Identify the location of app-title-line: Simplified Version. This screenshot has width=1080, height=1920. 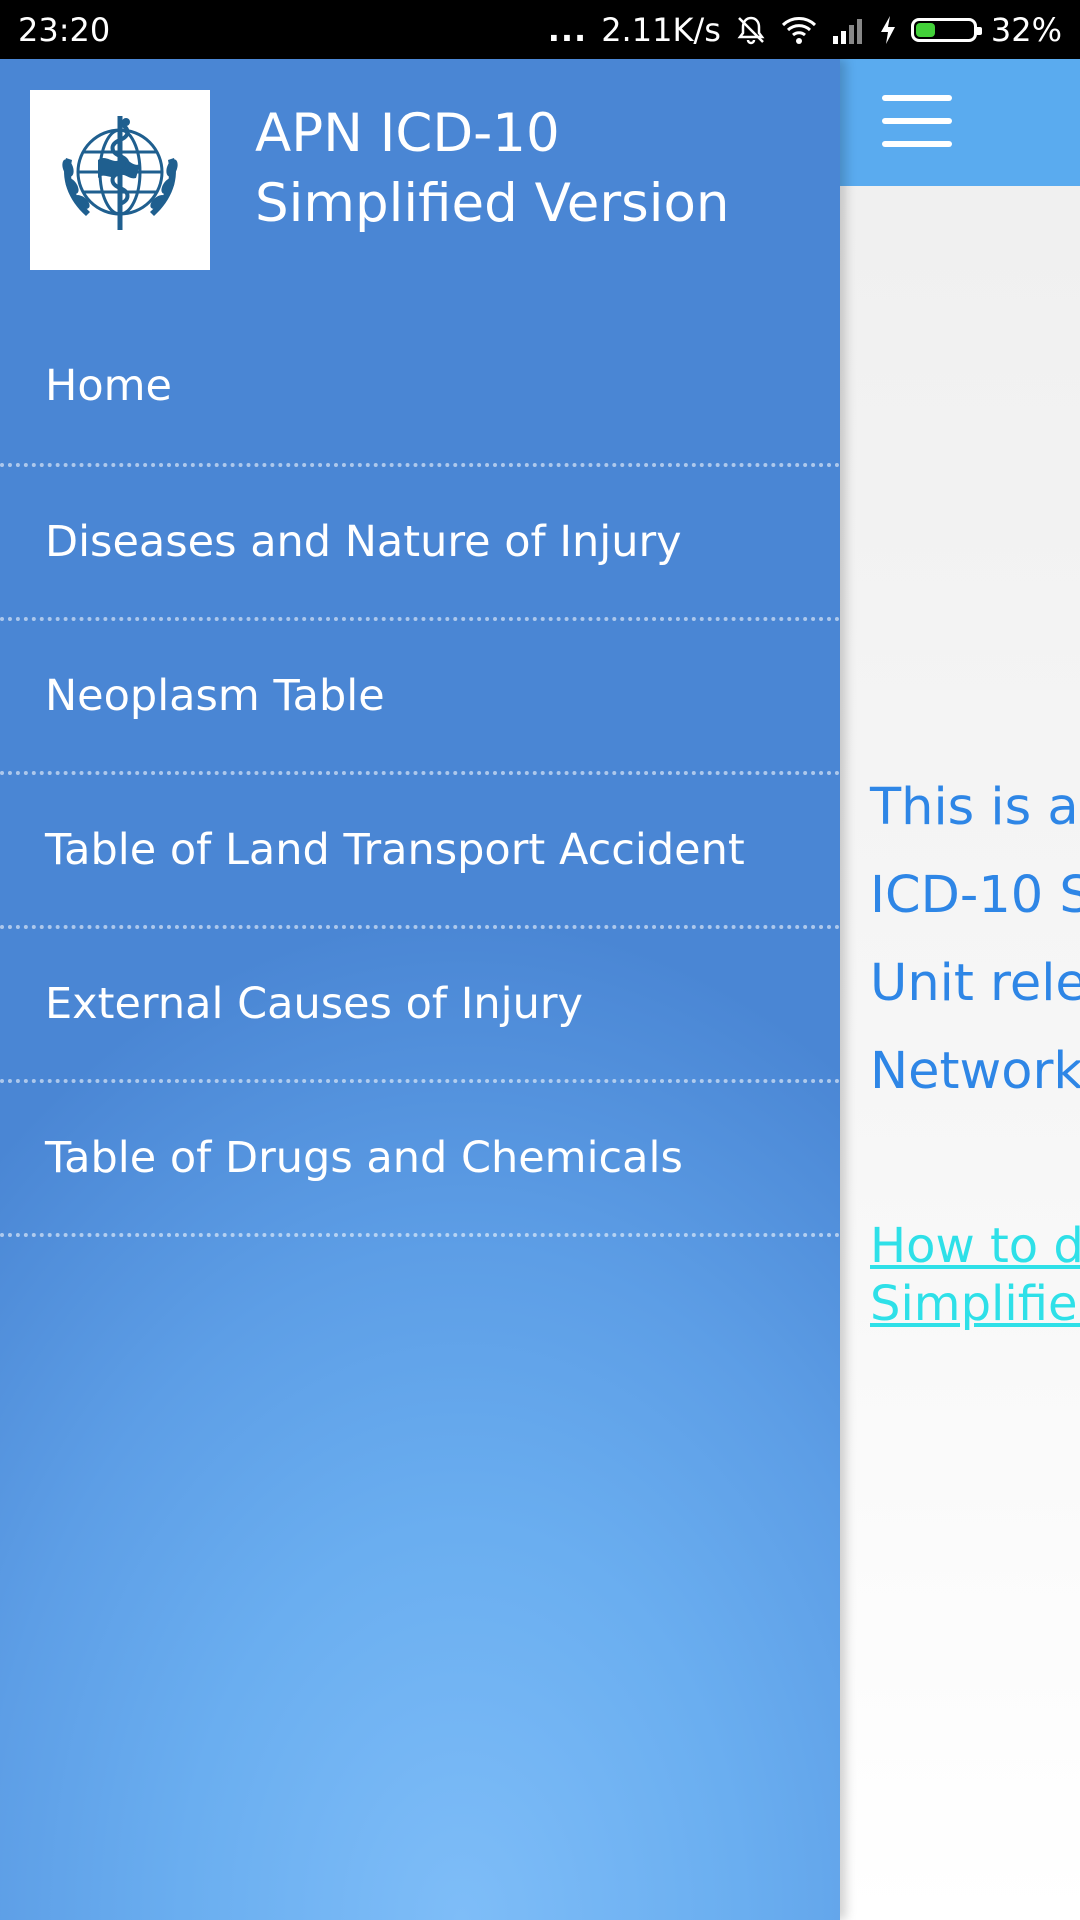
(492, 203).